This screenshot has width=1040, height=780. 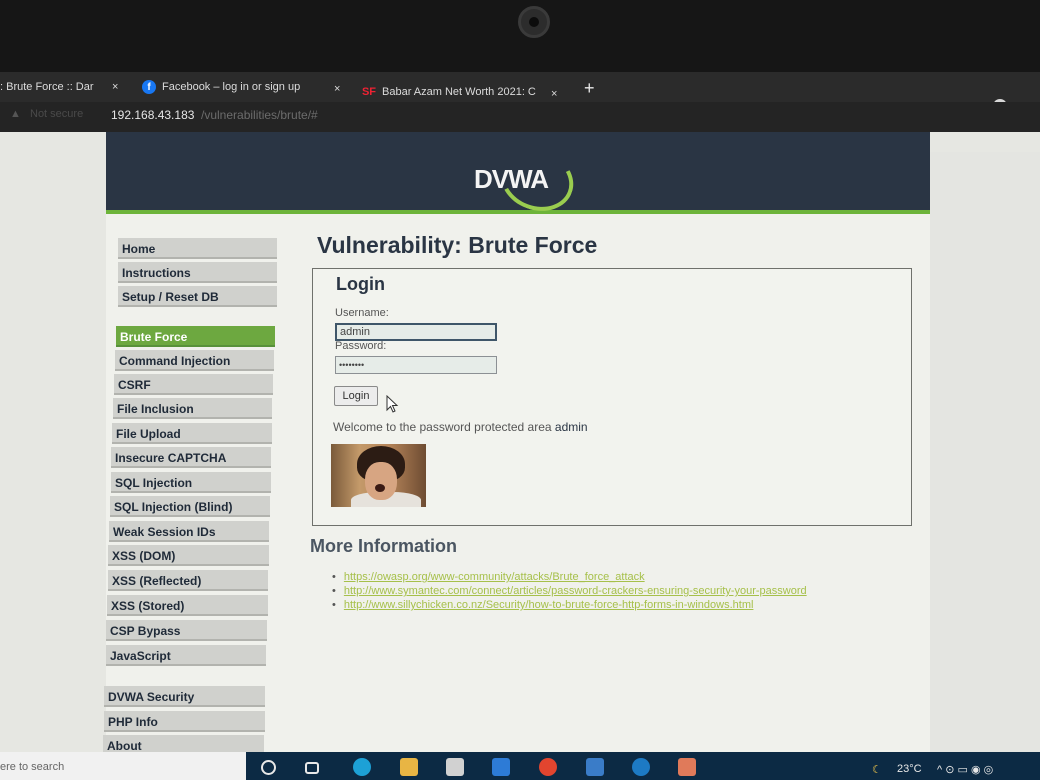 I want to click on menu-item-csp-bypass: CSP Bypass, so click(x=186, y=630).